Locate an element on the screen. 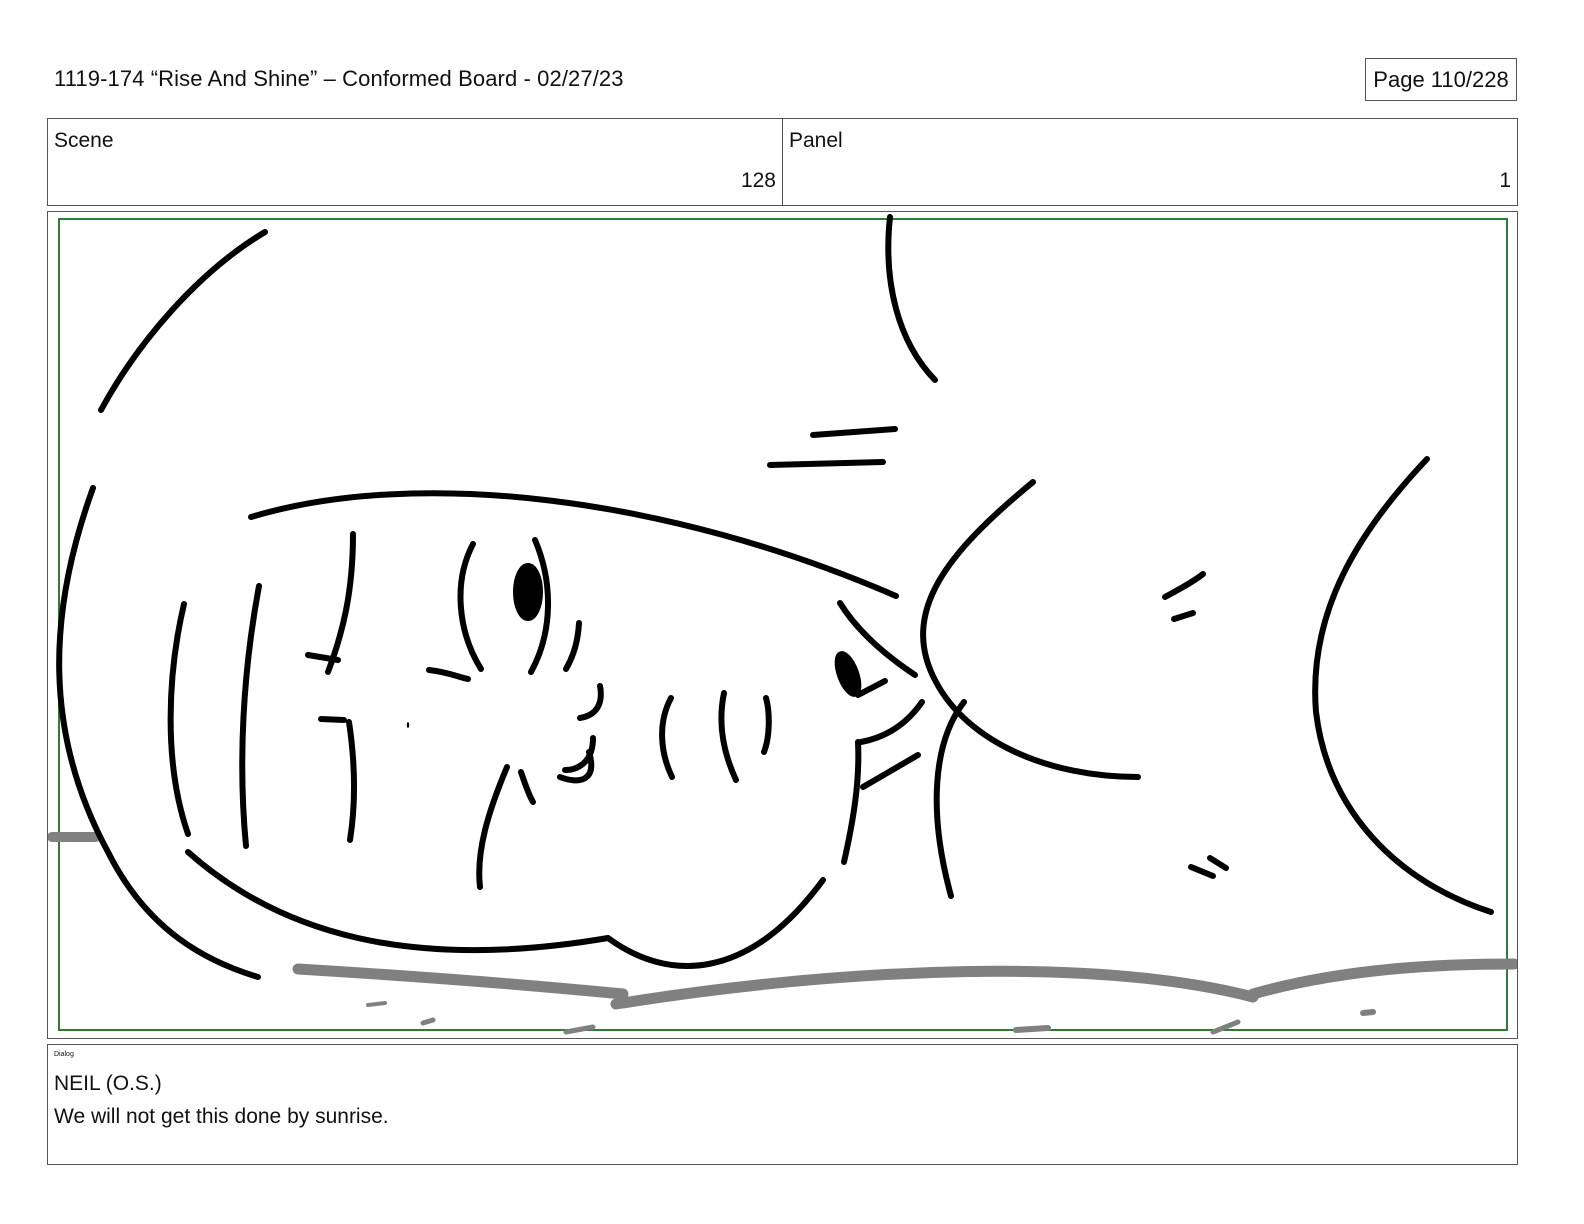  scene-label: Scene is located at coordinates (84, 140).